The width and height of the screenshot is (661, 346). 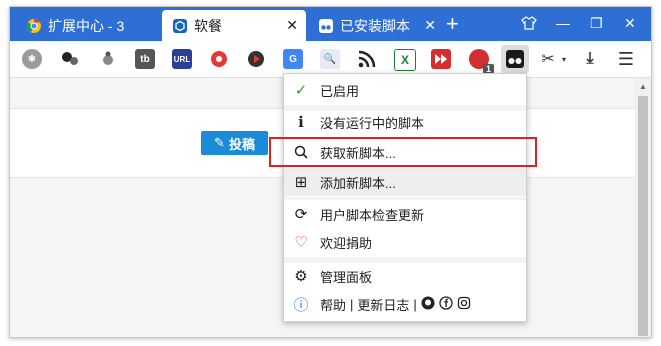 What do you see at coordinates (403, 152) in the screenshot?
I see `highlight-box` at bounding box center [403, 152].